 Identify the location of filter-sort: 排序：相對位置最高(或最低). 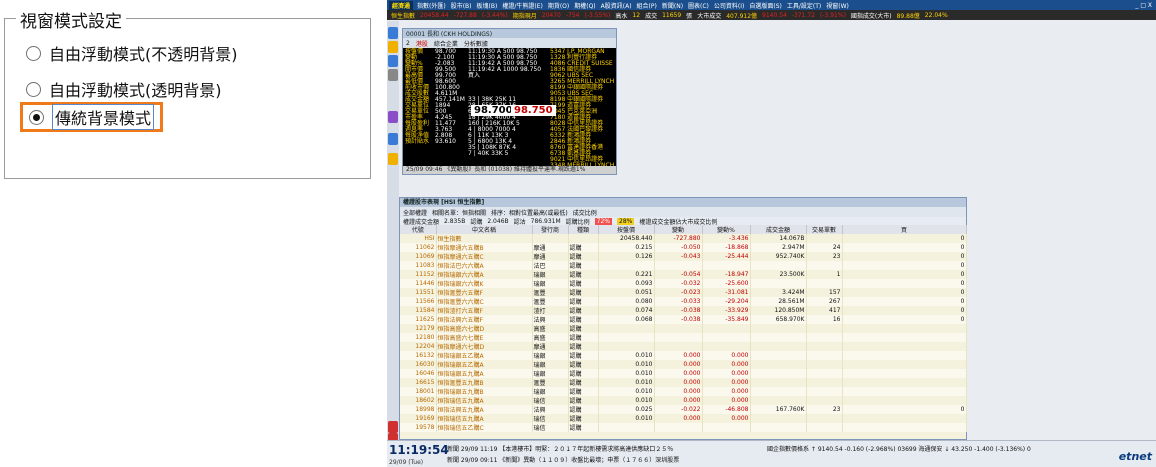
(529, 212).